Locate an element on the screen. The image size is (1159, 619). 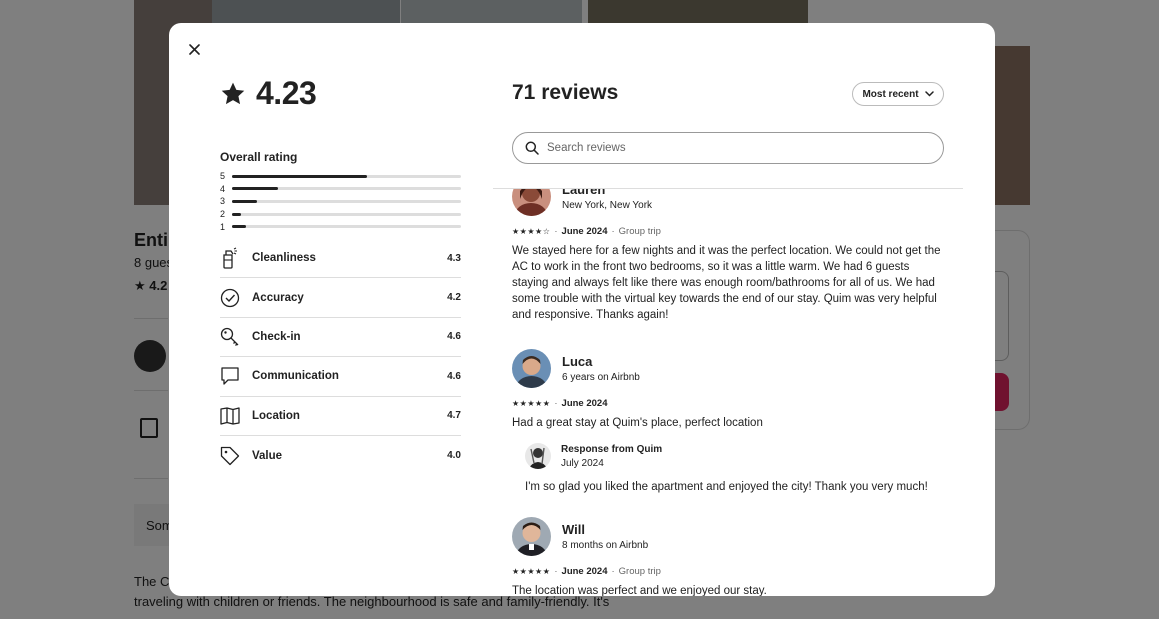
category-communication: Communication 4.6 is located at coordinates (340, 377).